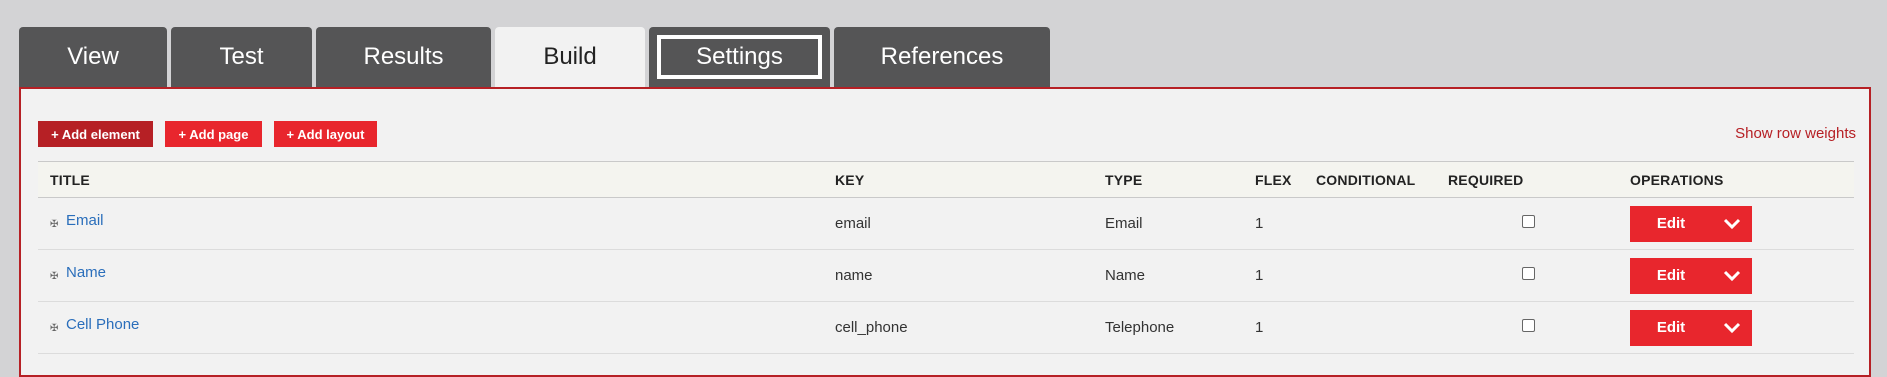 The height and width of the screenshot is (377, 1887). Describe the element at coordinates (1124, 179) in the screenshot. I see `header-type: TYPE` at that location.